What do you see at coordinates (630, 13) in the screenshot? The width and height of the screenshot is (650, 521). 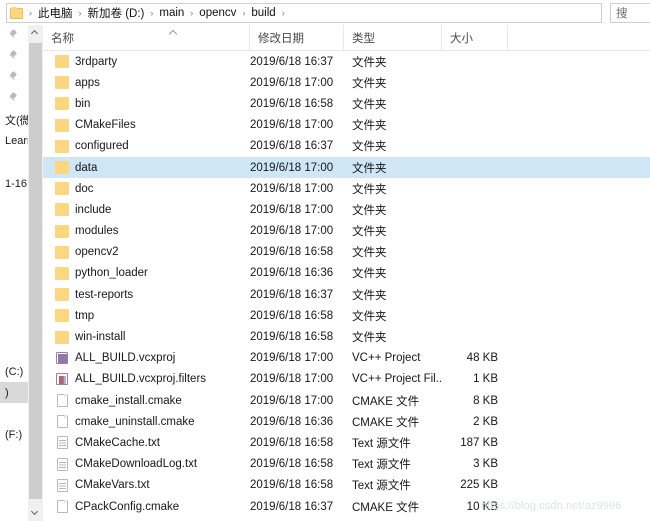 I see `search-input: 搜` at bounding box center [630, 13].